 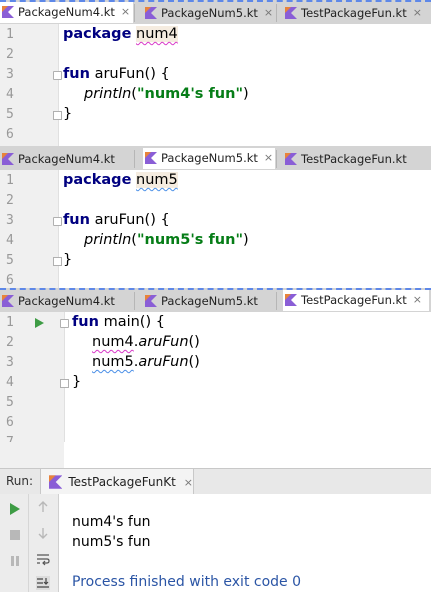 I want to click on rerun-icon, so click(x=15, y=509).